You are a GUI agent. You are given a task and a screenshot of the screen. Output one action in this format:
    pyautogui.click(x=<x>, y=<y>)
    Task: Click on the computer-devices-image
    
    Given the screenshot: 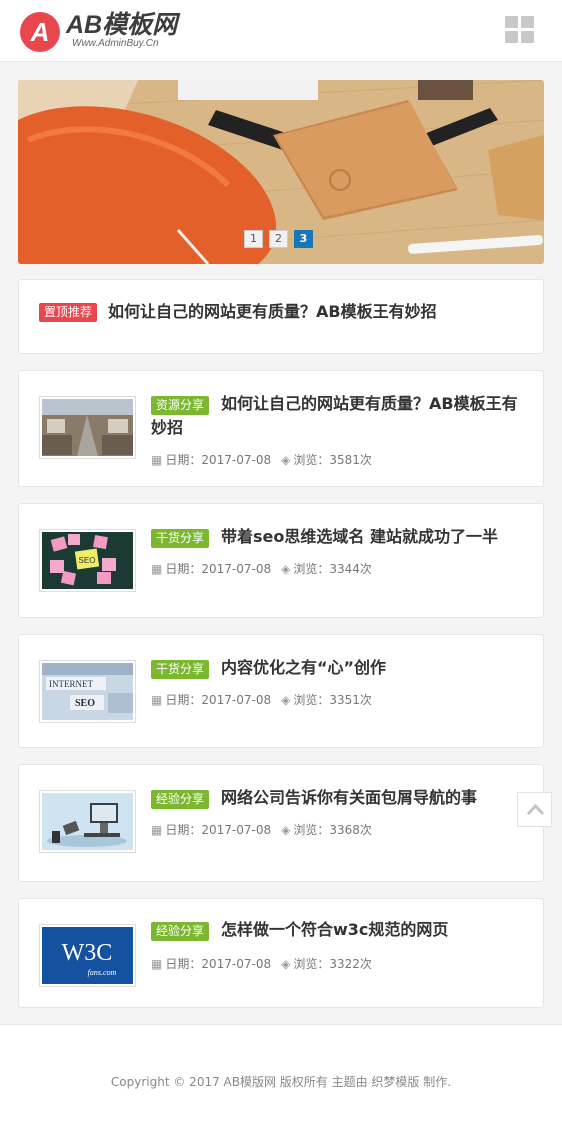 What is the action you would take?
    pyautogui.click(x=87, y=821)
    